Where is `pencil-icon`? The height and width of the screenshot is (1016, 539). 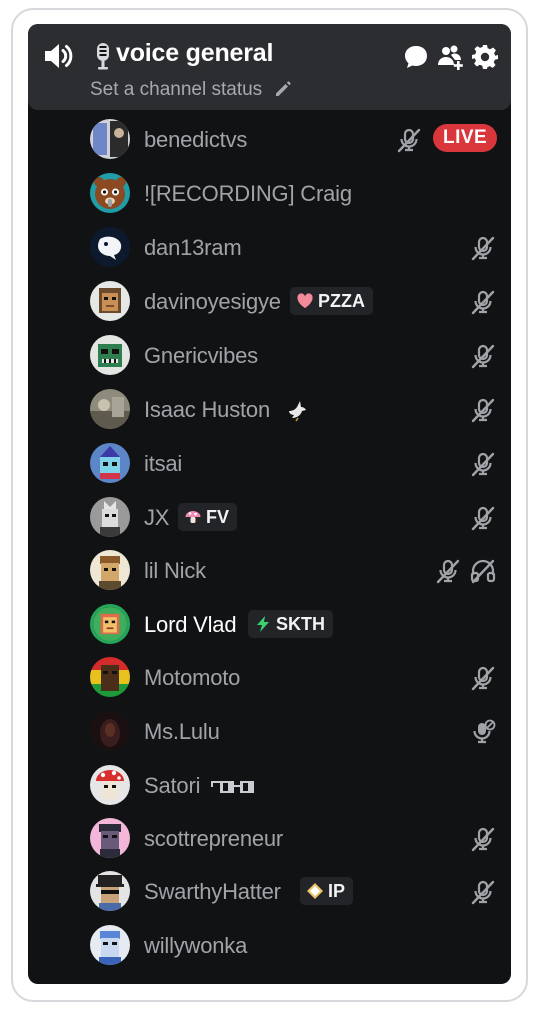 pencil-icon is located at coordinates (283, 89).